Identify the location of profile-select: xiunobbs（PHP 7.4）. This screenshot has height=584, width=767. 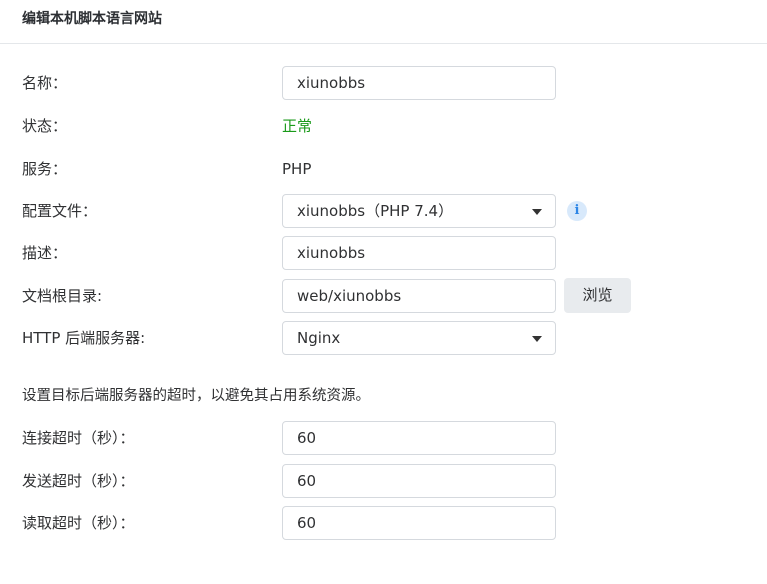
(419, 211).